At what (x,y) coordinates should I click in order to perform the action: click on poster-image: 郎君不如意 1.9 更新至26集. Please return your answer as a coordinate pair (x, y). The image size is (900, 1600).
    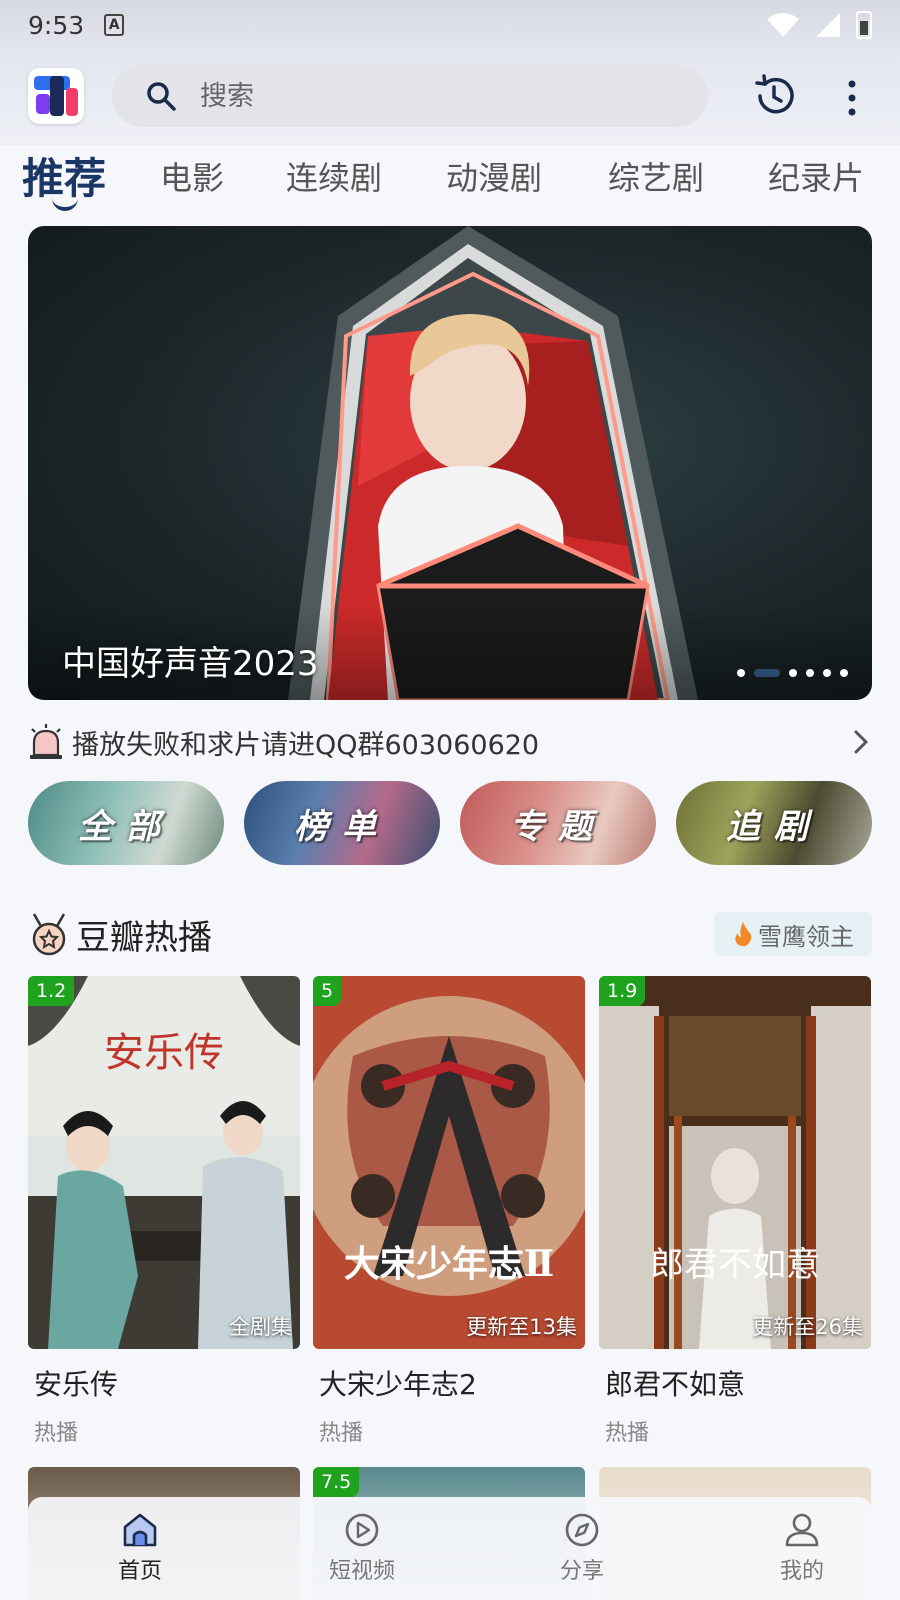
    Looking at the image, I should click on (735, 1162).